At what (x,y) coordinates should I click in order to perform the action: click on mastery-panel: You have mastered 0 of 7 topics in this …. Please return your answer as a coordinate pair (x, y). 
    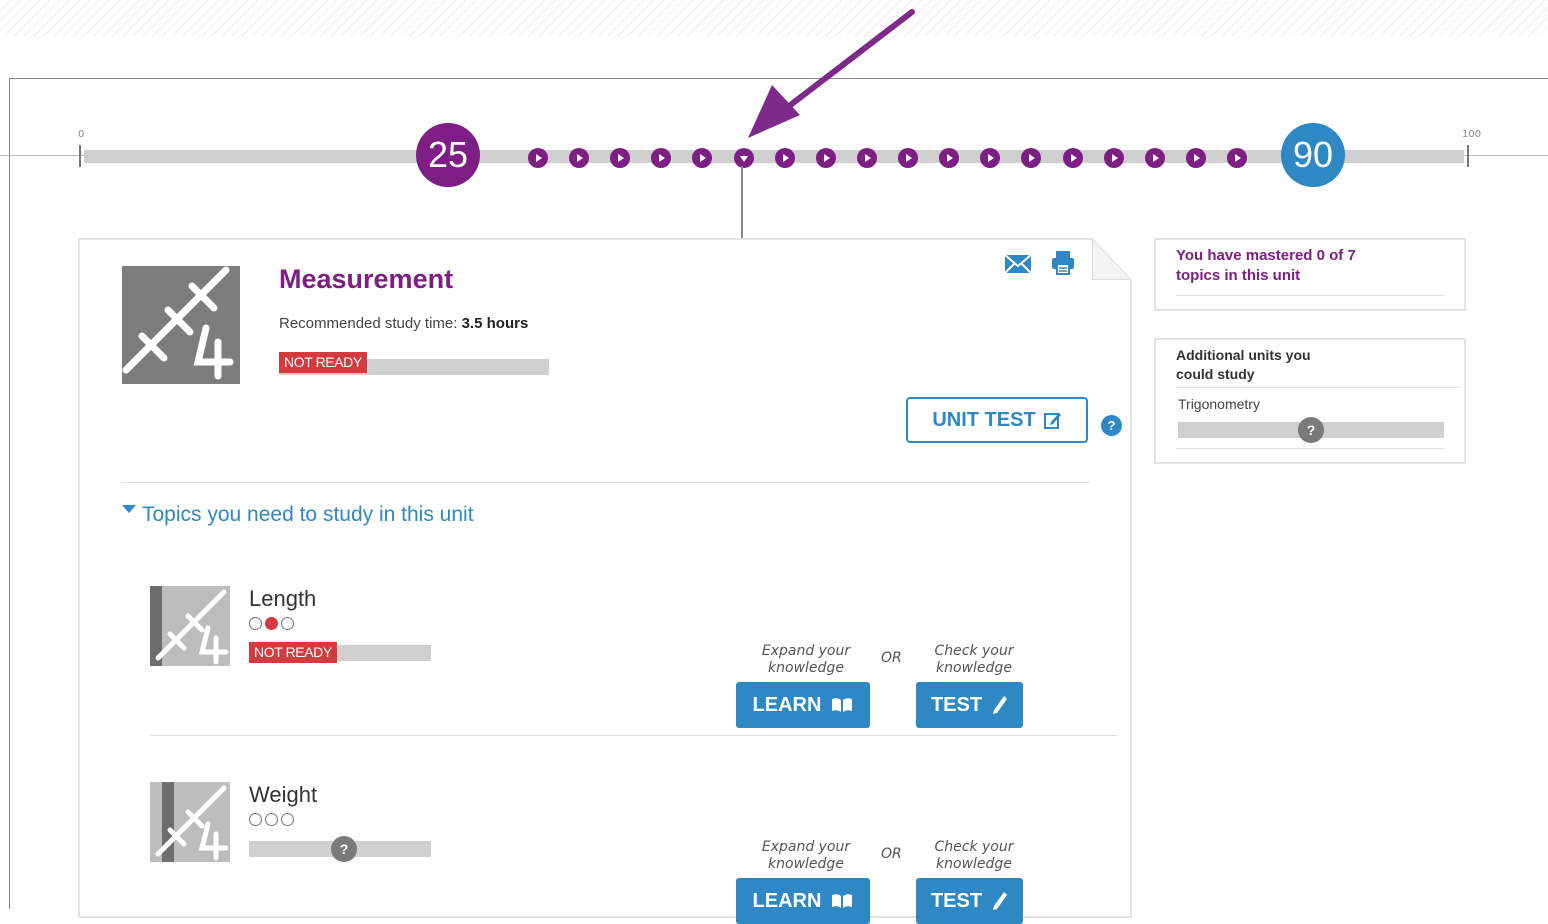
    Looking at the image, I should click on (1310, 274).